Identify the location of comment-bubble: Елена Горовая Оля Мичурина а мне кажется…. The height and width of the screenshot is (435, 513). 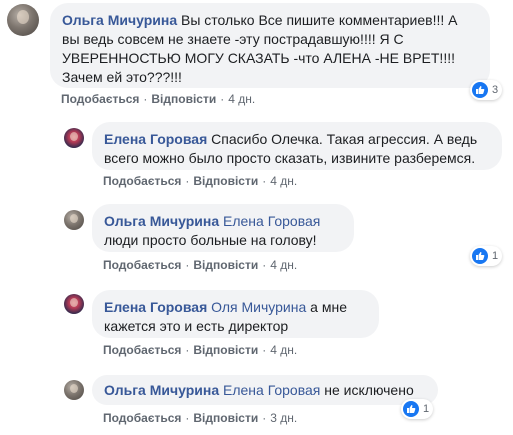
(235, 314).